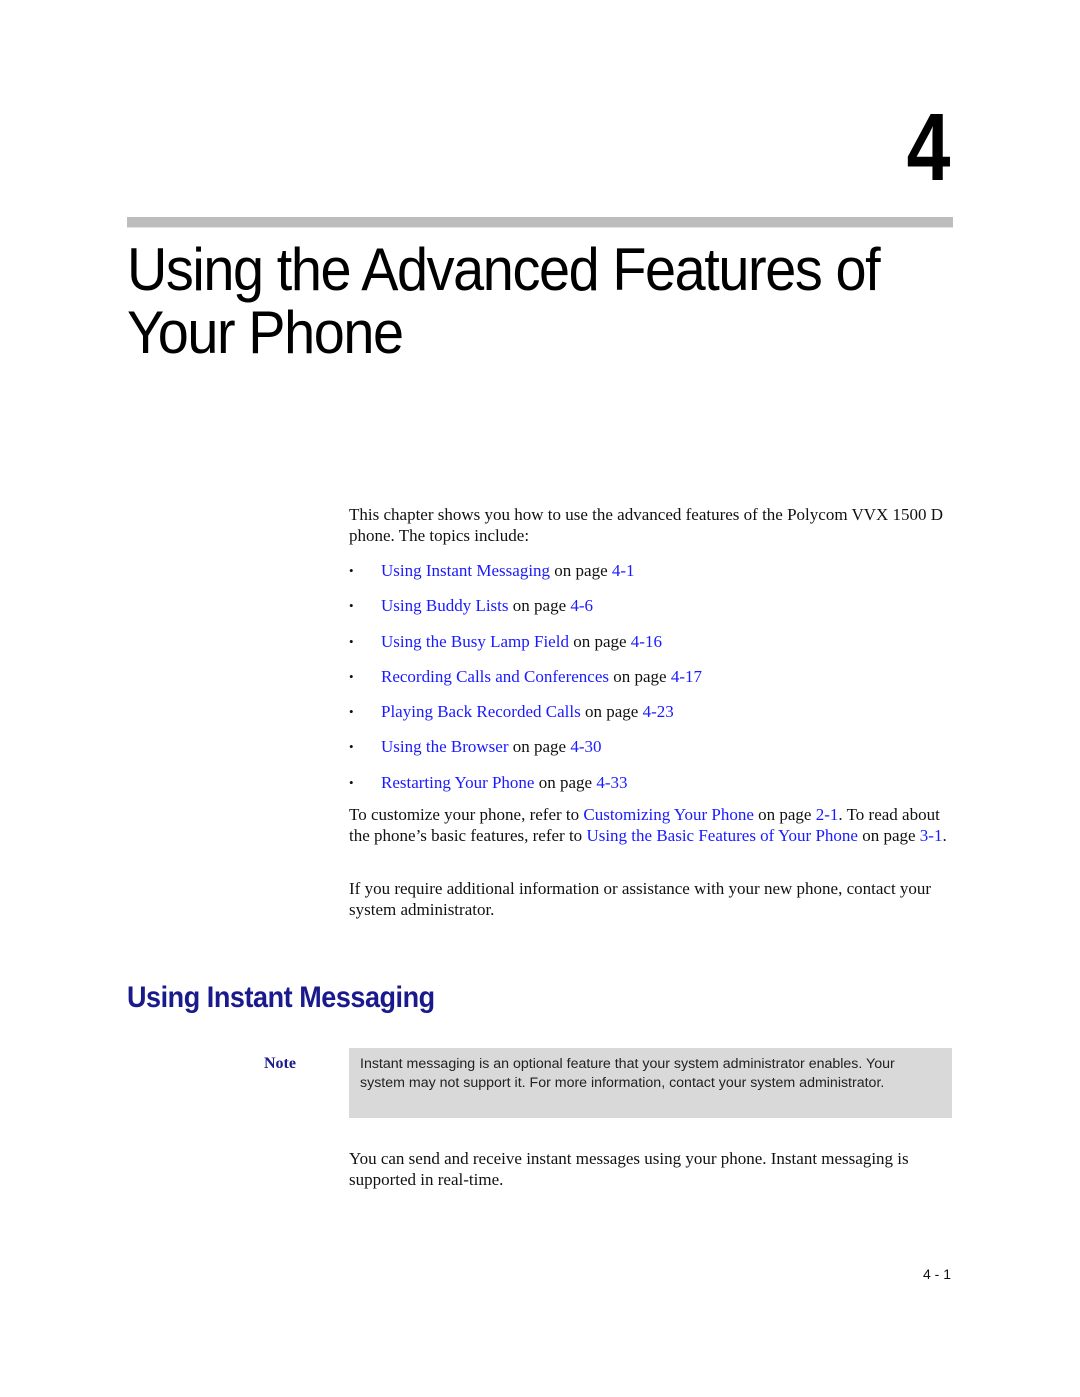 The image size is (1080, 1397). I want to click on topic-page-link: 4-23, so click(658, 711).